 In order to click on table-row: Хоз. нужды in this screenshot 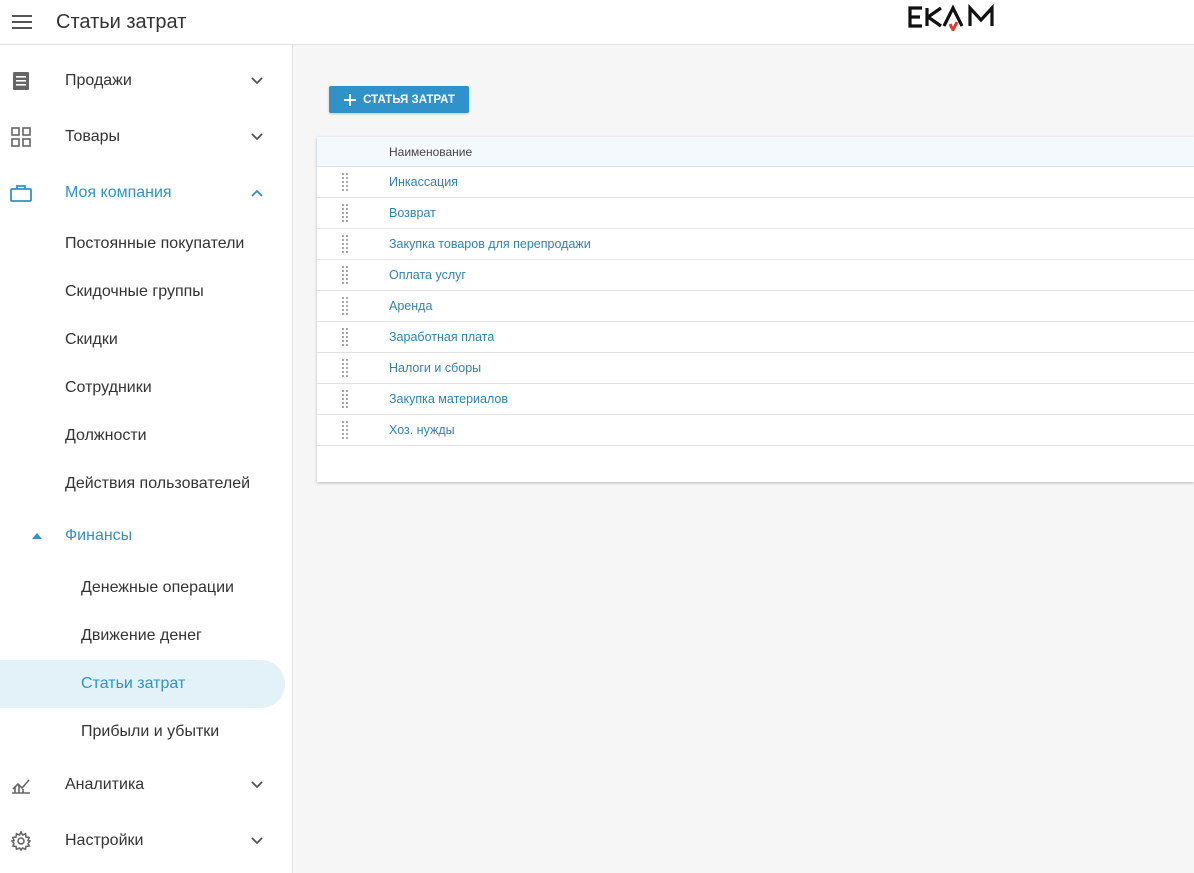, I will do `click(755, 430)`.